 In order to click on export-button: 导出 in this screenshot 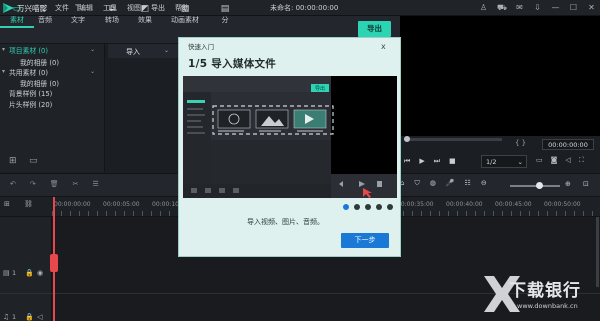, I will do `click(374, 29)`.